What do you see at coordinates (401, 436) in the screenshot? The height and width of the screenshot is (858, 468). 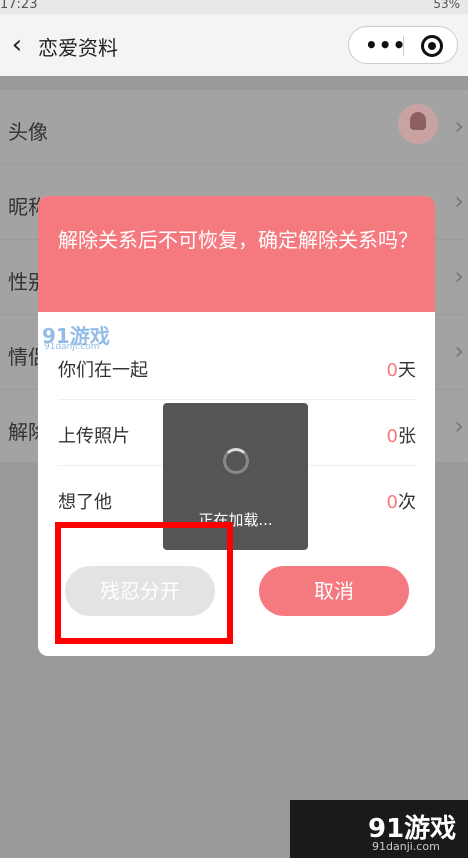 I see `stat-value: 0张` at bounding box center [401, 436].